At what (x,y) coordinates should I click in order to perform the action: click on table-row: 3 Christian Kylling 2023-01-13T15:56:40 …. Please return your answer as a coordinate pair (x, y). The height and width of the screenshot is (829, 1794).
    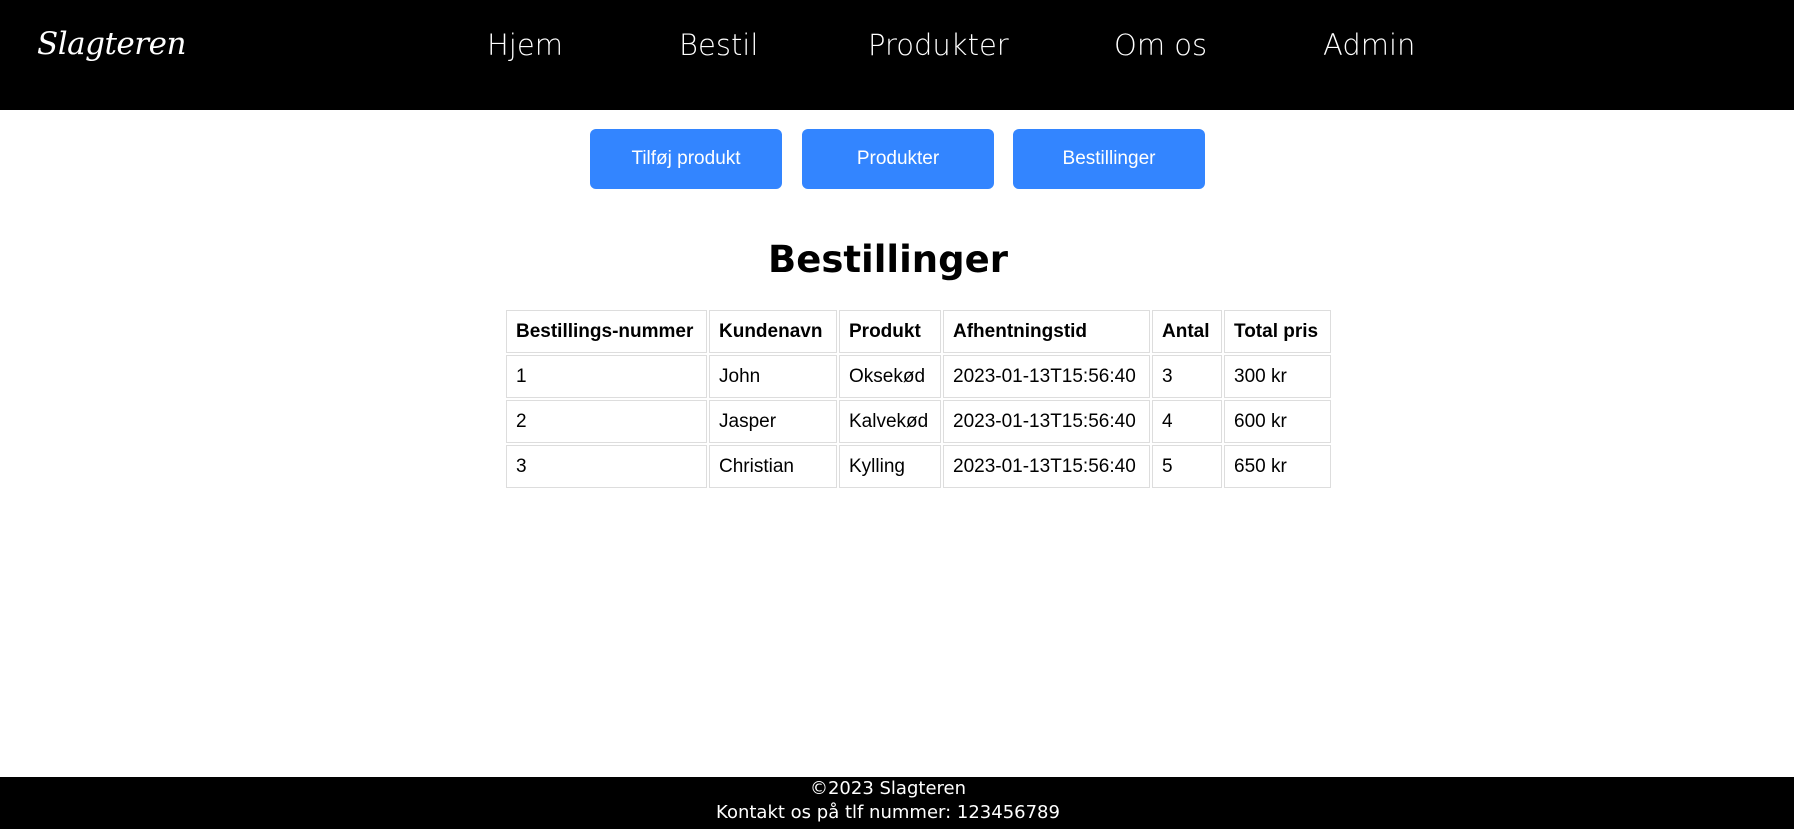
    Looking at the image, I should click on (918, 466).